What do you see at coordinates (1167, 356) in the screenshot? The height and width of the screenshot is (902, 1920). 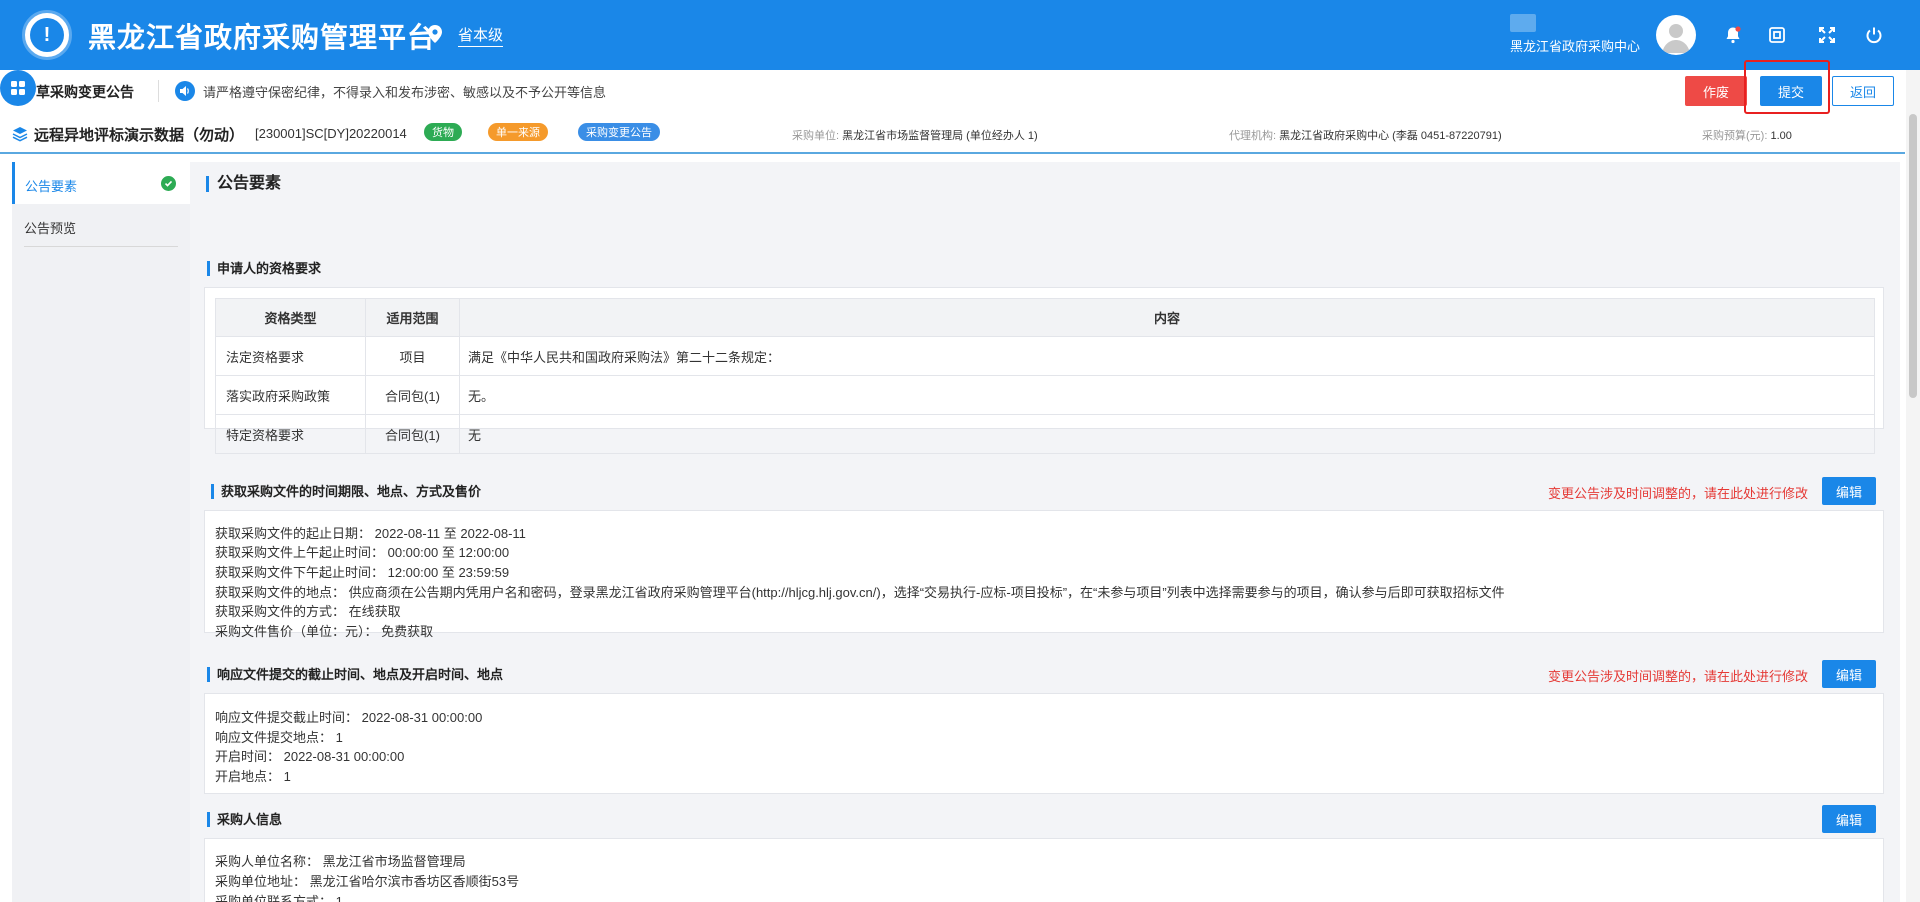 I see `table-cell: 满足《中华人民共和国政府采购法》第二十二条规定：` at bounding box center [1167, 356].